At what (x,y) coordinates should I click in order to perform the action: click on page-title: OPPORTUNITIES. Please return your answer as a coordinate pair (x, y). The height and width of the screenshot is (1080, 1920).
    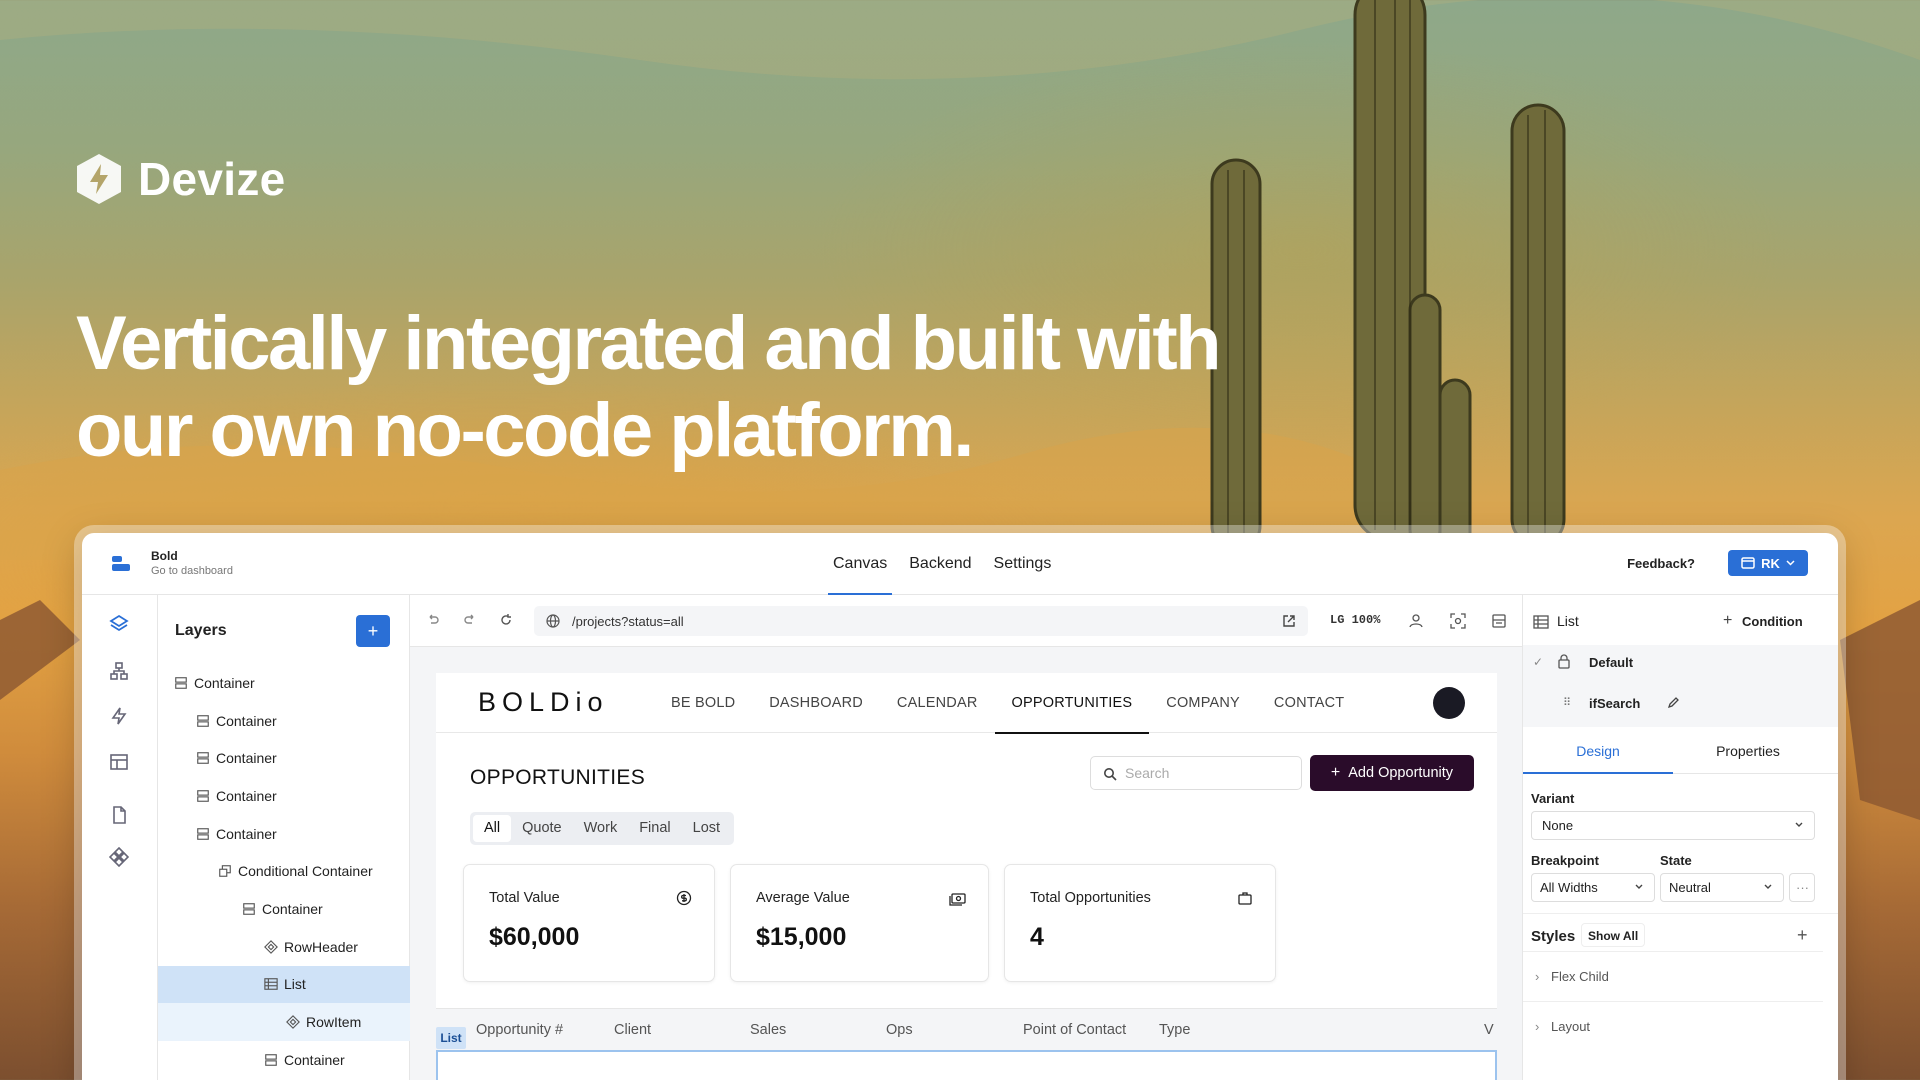
    Looking at the image, I should click on (558, 777).